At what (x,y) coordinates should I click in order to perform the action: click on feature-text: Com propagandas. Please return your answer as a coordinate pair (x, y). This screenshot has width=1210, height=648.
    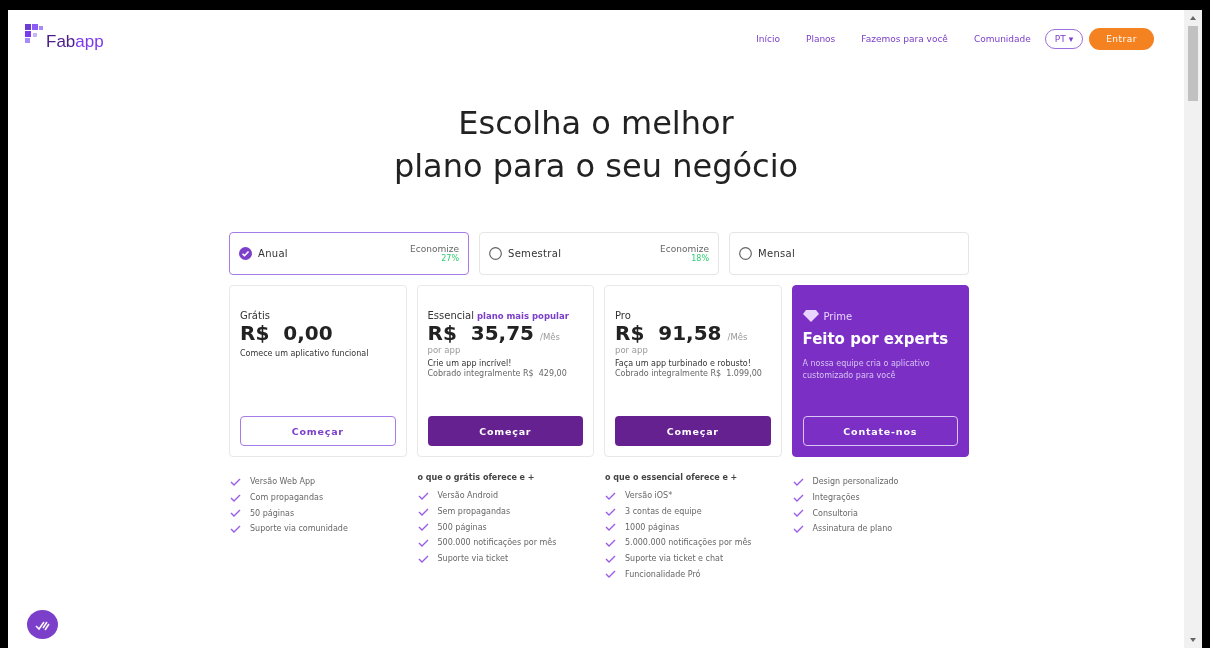
    Looking at the image, I should click on (287, 498).